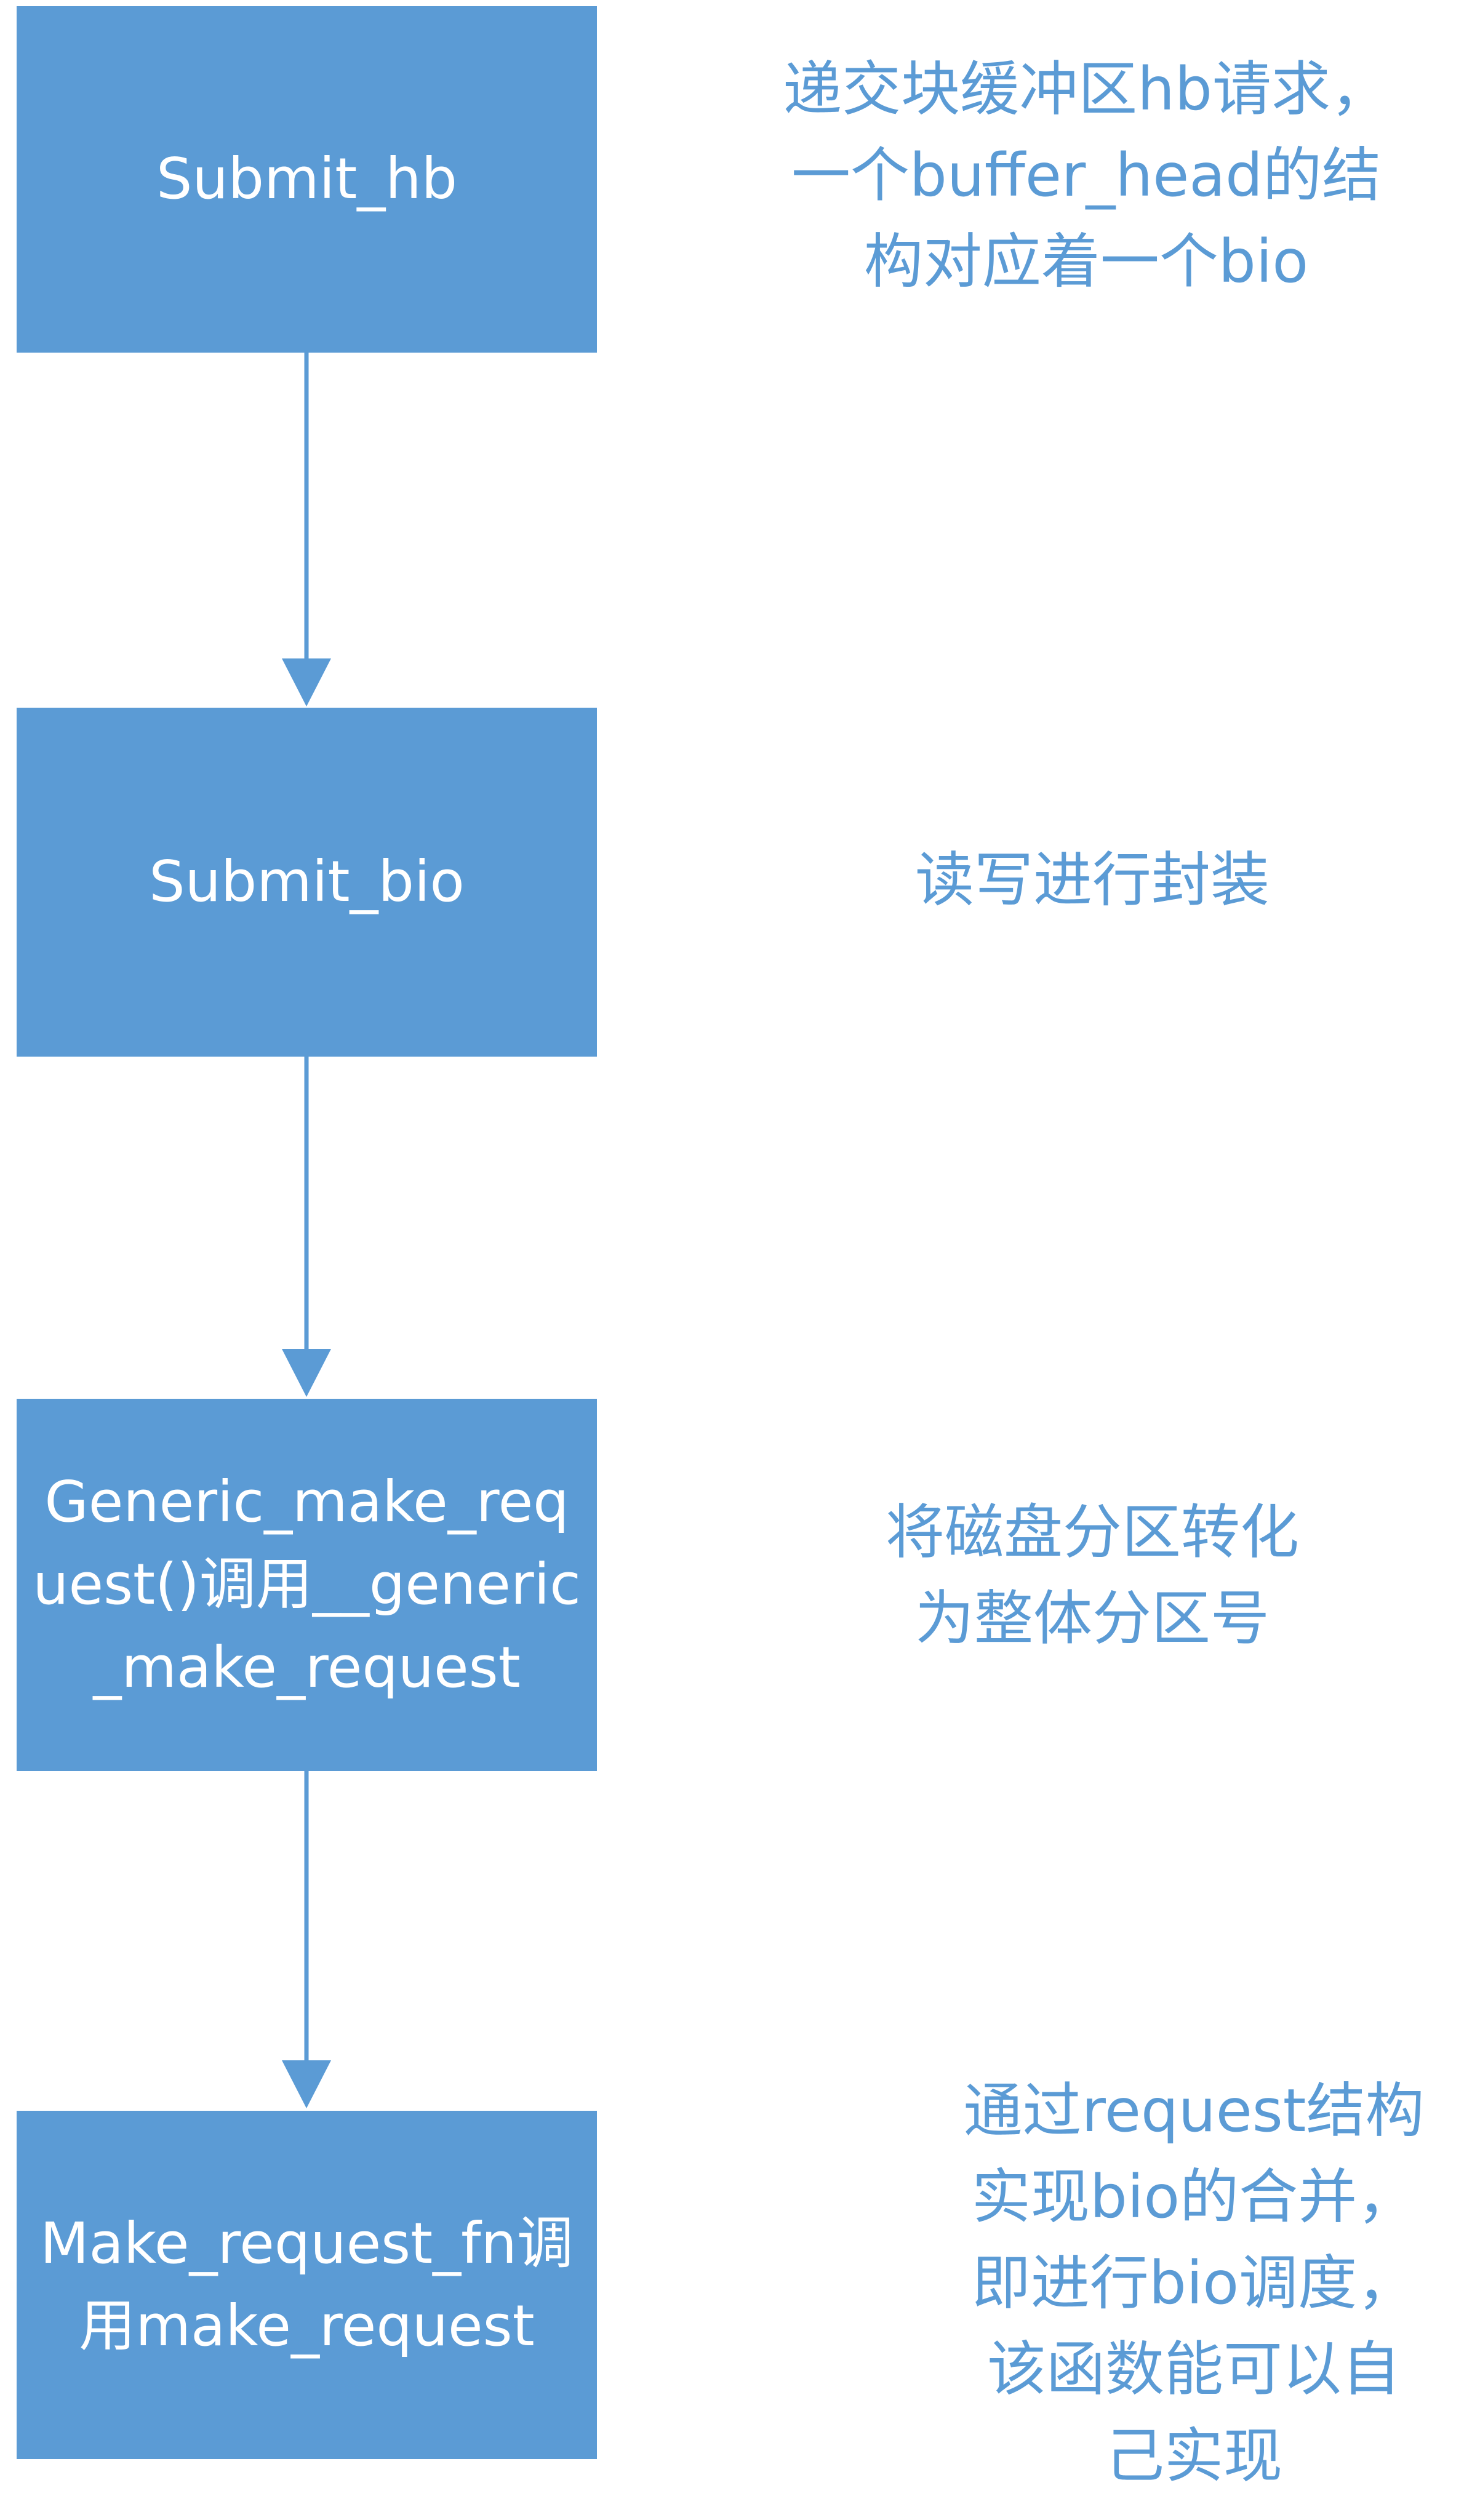 The width and height of the screenshot is (1480, 2520). What do you see at coordinates (1092, 1576) in the screenshot?
I see `note-generic-make-request: 将磁盘分区转化 为整体分区号` at bounding box center [1092, 1576].